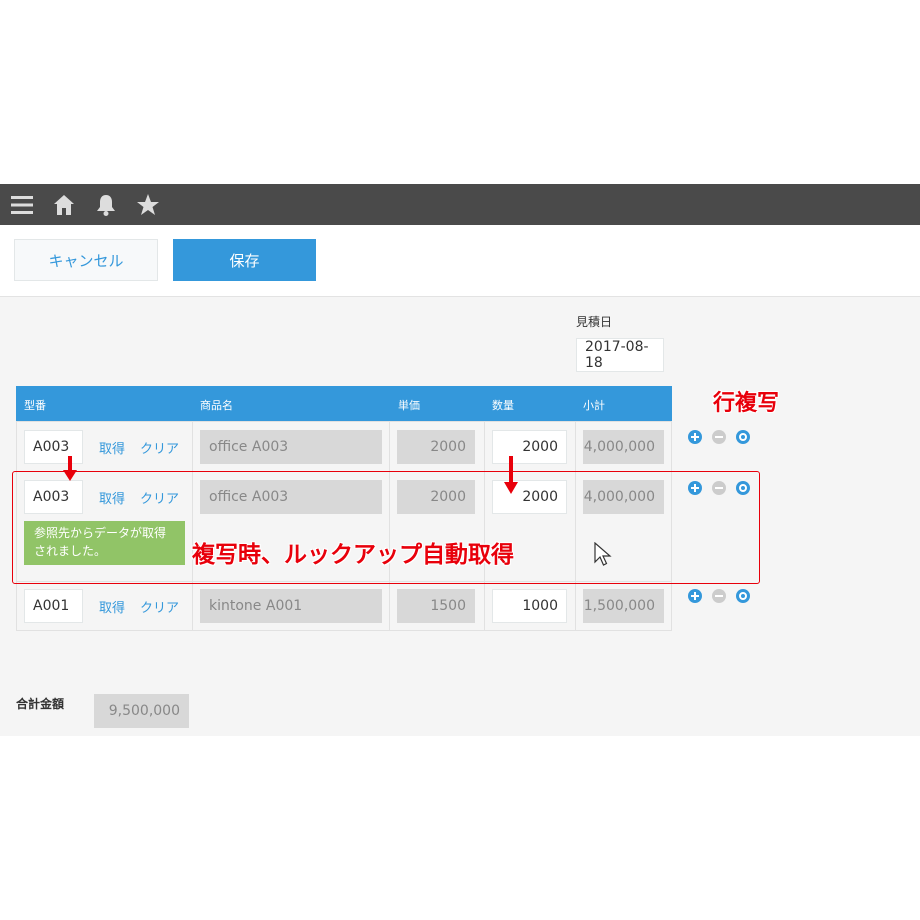  What do you see at coordinates (460, 261) in the screenshot?
I see `action-bar: キャンセル 保存` at bounding box center [460, 261].